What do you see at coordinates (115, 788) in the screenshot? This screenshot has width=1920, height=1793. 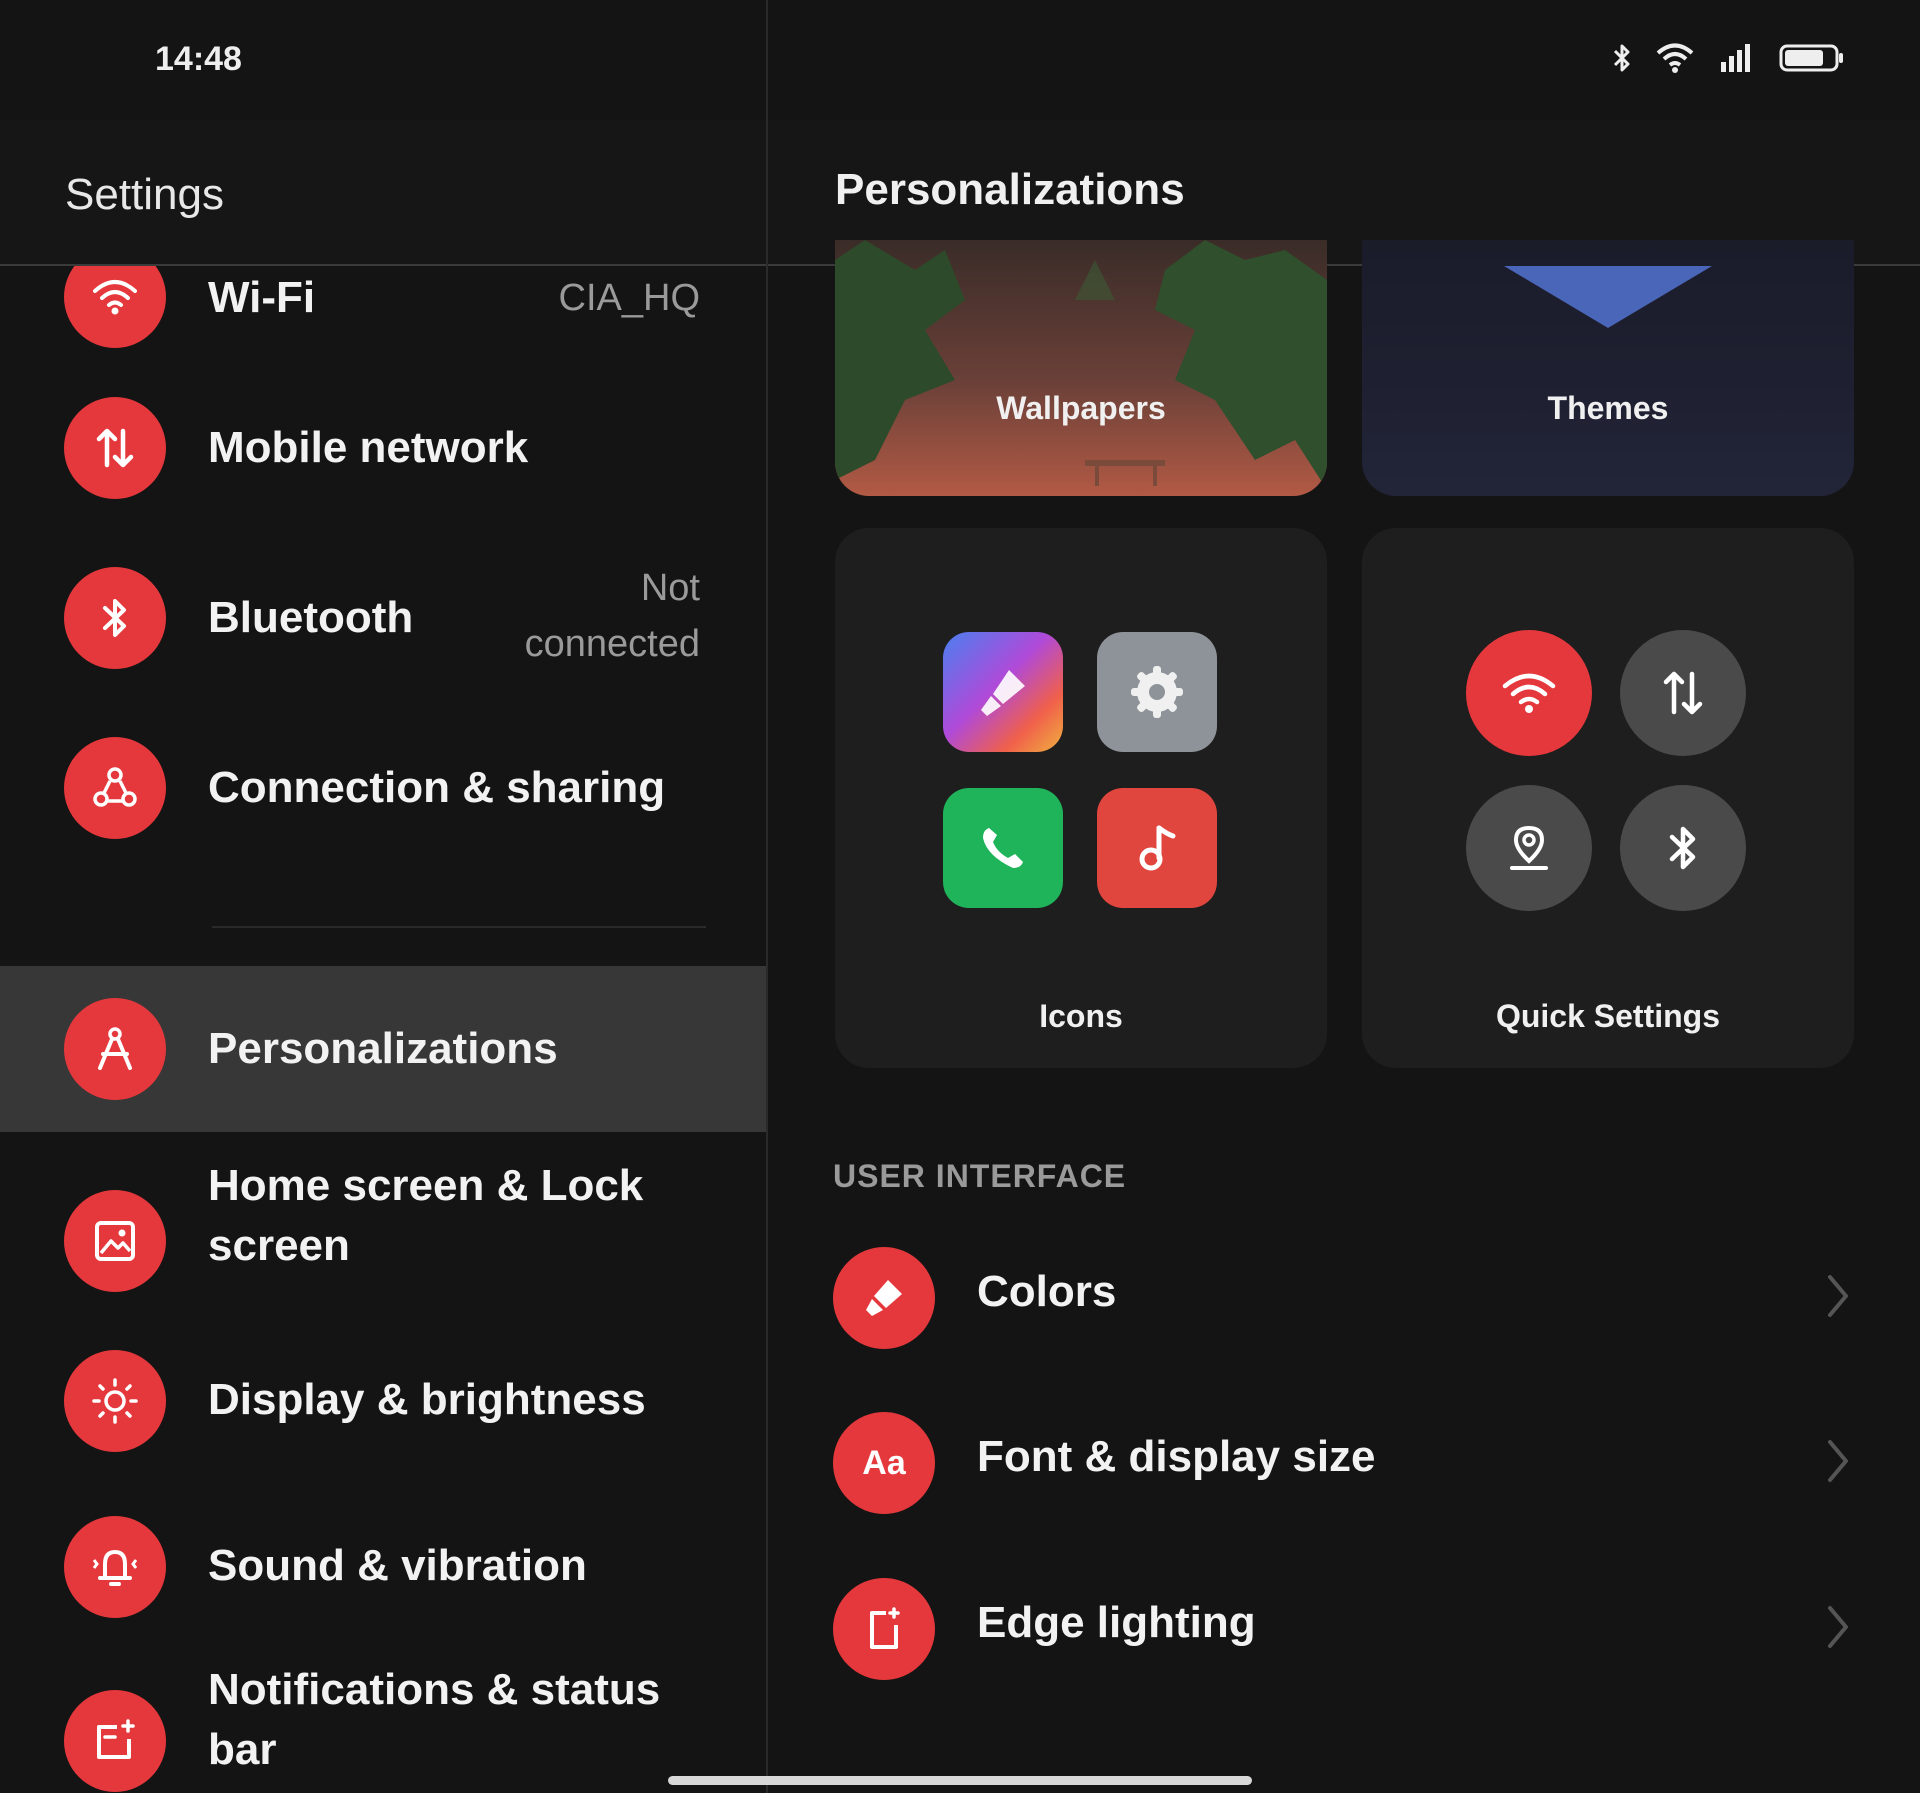 I see `share-icon` at bounding box center [115, 788].